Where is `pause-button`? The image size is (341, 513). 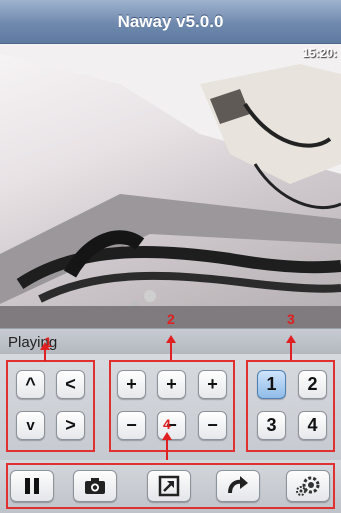
pause-button is located at coordinates (32, 486).